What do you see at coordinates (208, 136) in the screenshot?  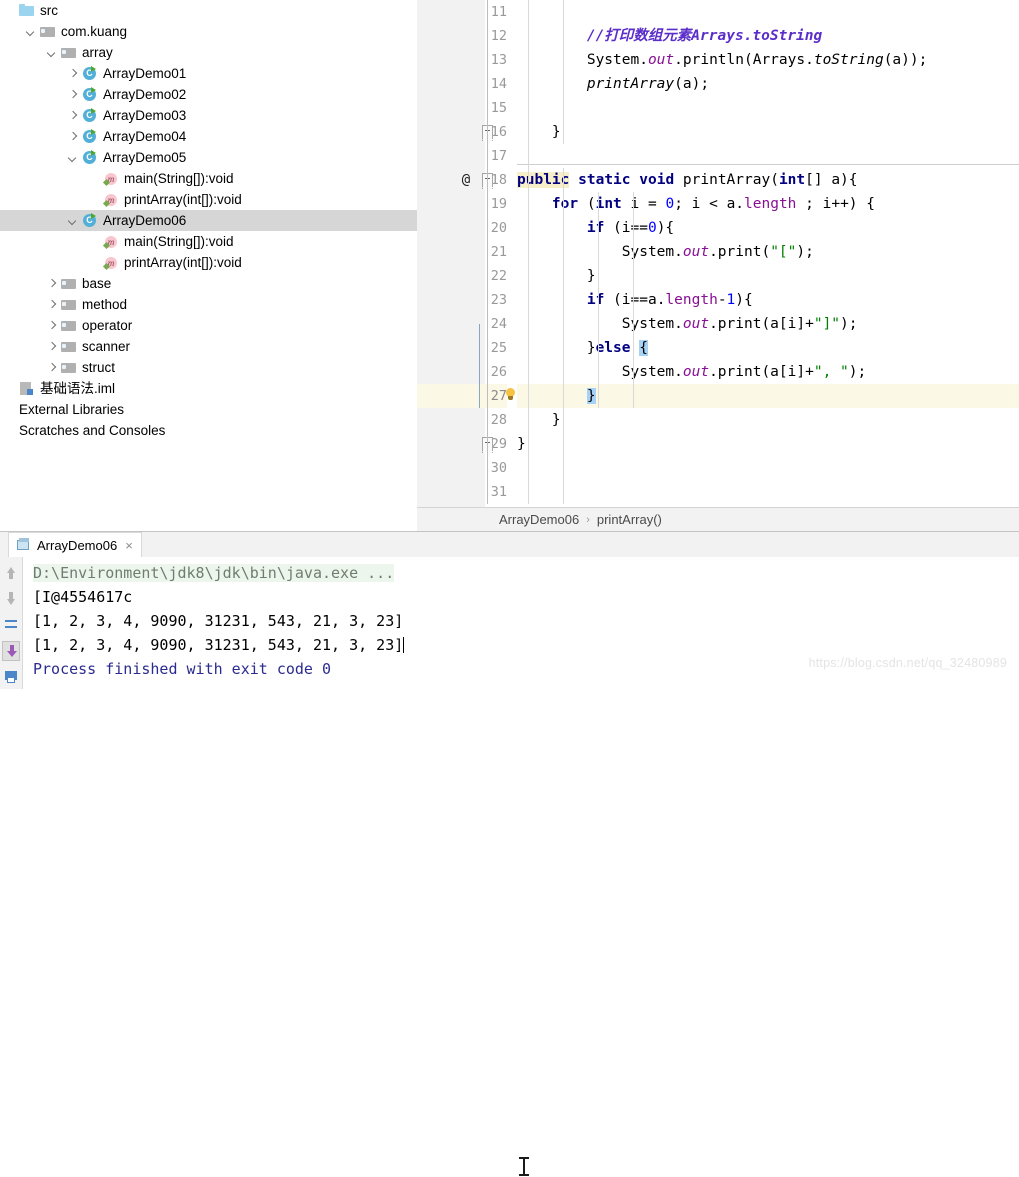 I see `tree-item-arraydemo04: ArrayDemo04` at bounding box center [208, 136].